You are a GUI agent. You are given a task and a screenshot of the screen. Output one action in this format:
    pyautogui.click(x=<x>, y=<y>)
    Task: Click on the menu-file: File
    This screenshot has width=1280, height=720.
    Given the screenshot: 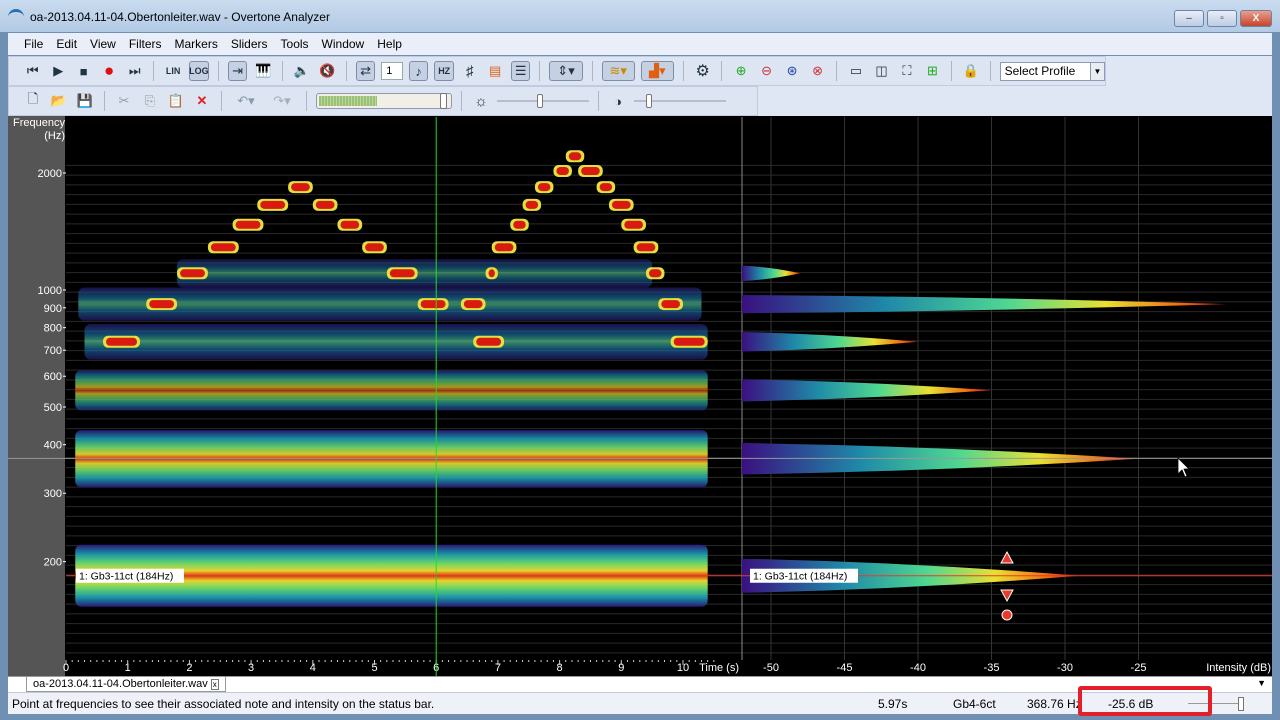 What is the action you would take?
    pyautogui.click(x=33, y=44)
    